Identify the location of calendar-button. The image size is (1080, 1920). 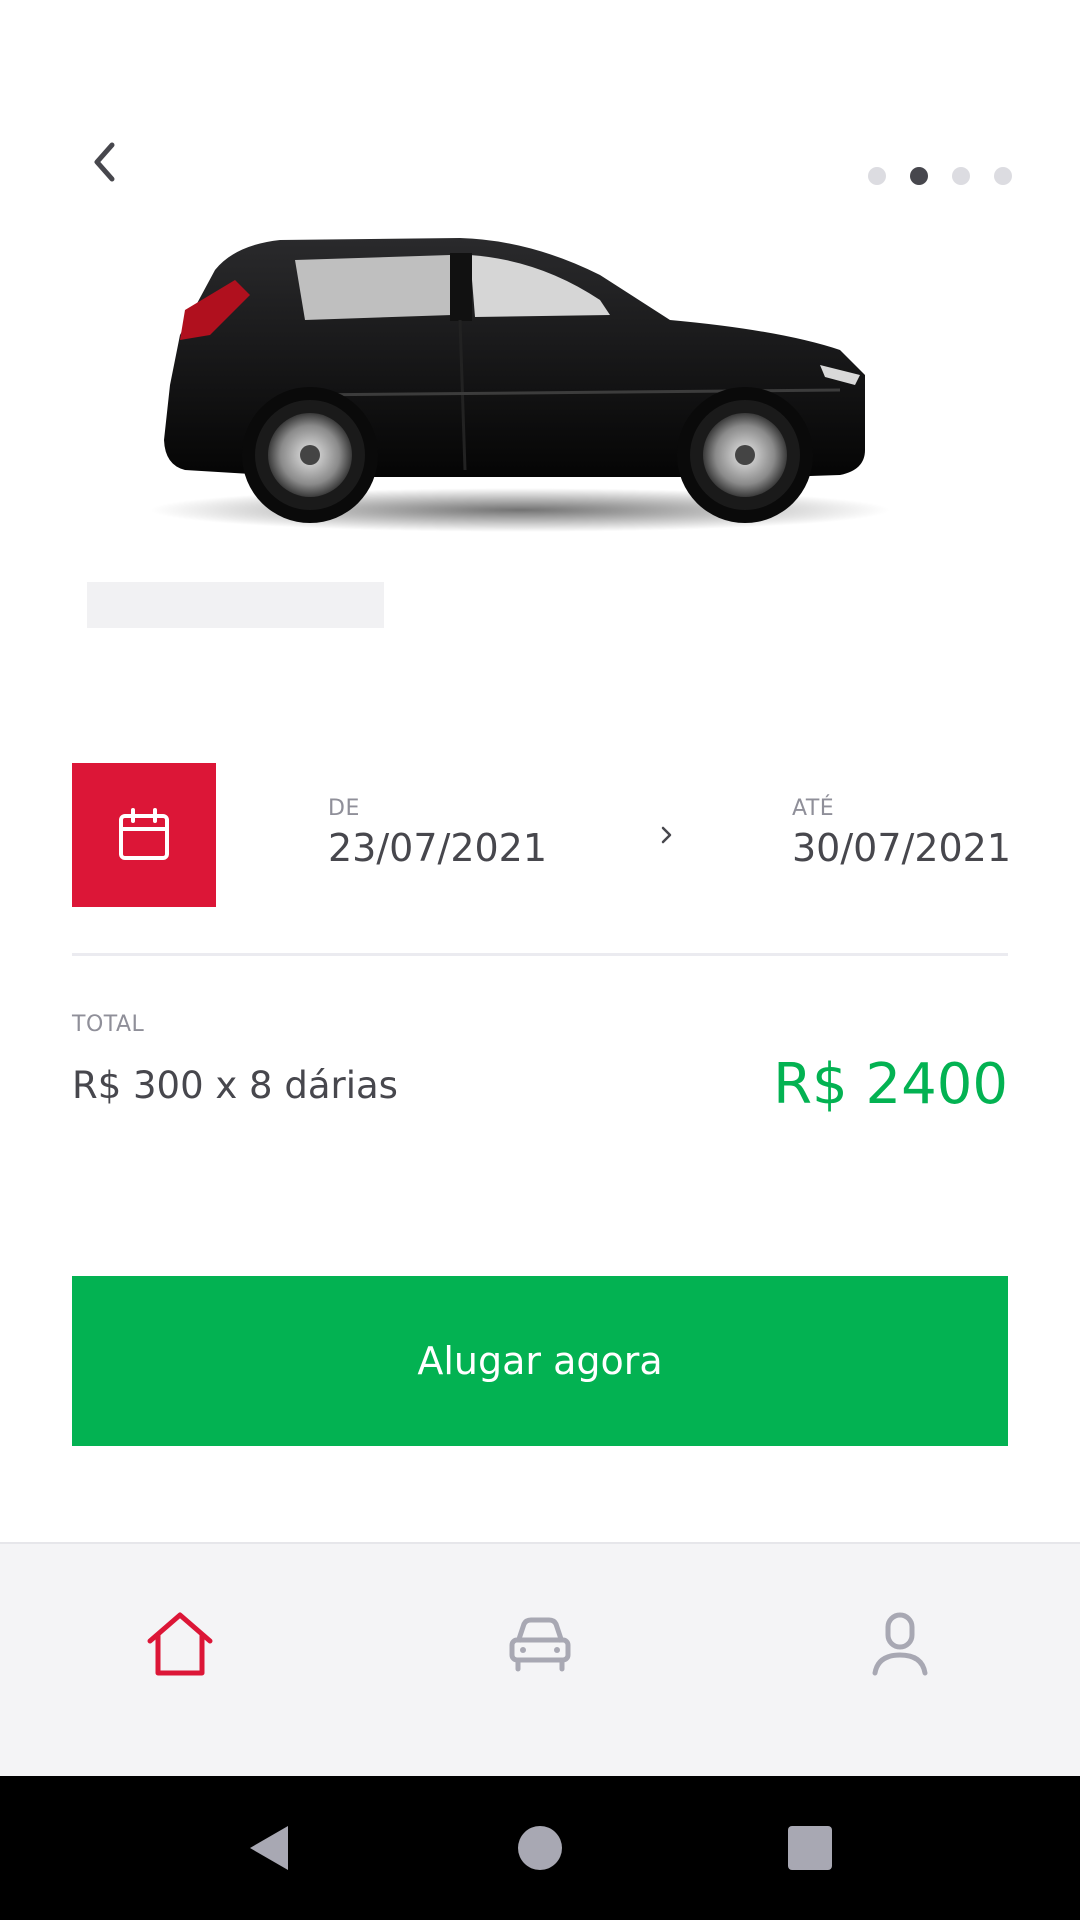
(144, 835).